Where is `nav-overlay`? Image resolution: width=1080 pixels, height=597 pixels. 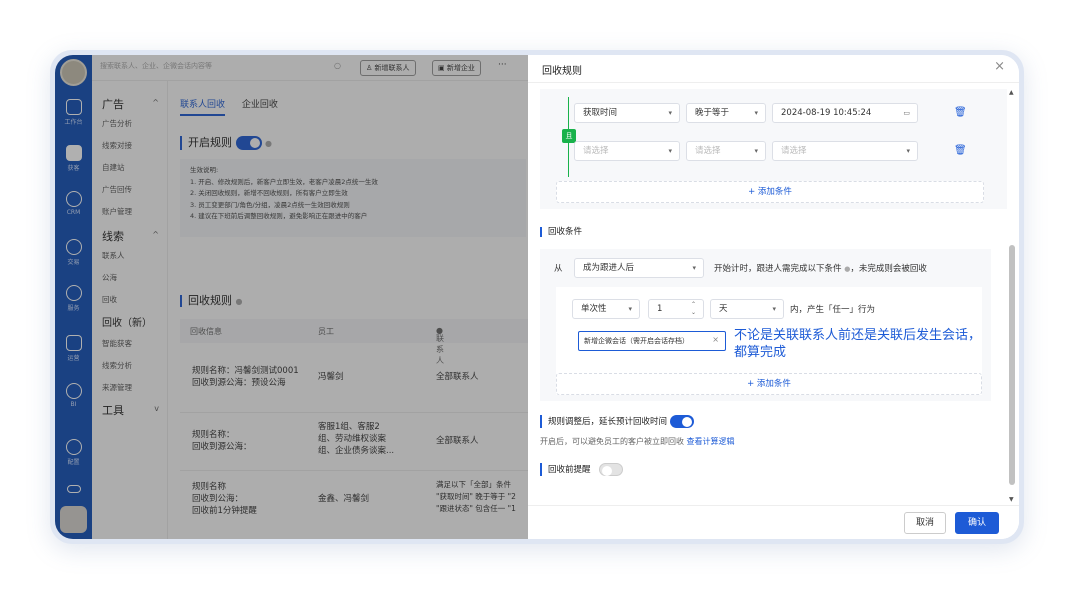 nav-overlay is located at coordinates (73, 297).